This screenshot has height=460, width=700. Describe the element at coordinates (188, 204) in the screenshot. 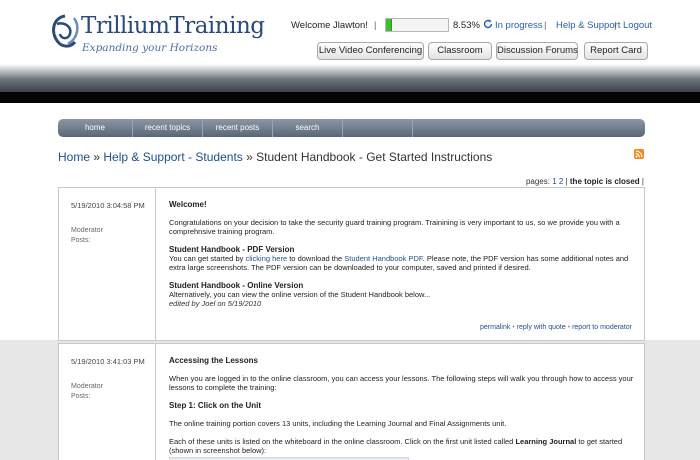

I see `post-title: Welcome!` at that location.